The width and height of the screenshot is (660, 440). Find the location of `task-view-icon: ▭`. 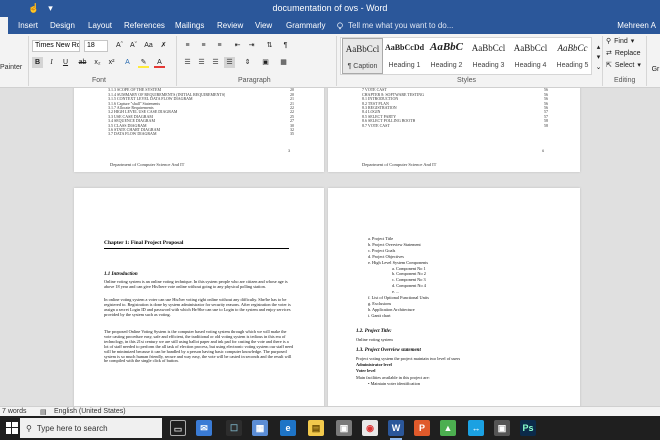

task-view-icon: ▭ is located at coordinates (178, 428).